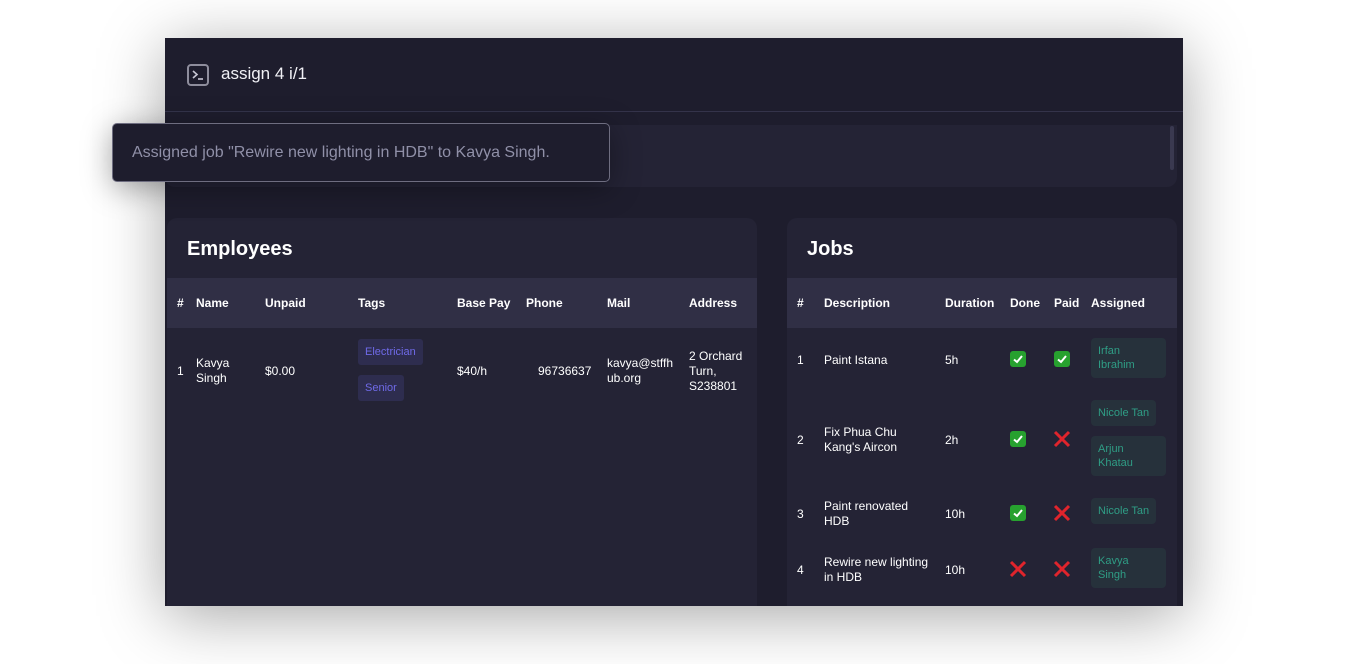  What do you see at coordinates (1018, 569) in the screenshot?
I see `done-cross-icon` at bounding box center [1018, 569].